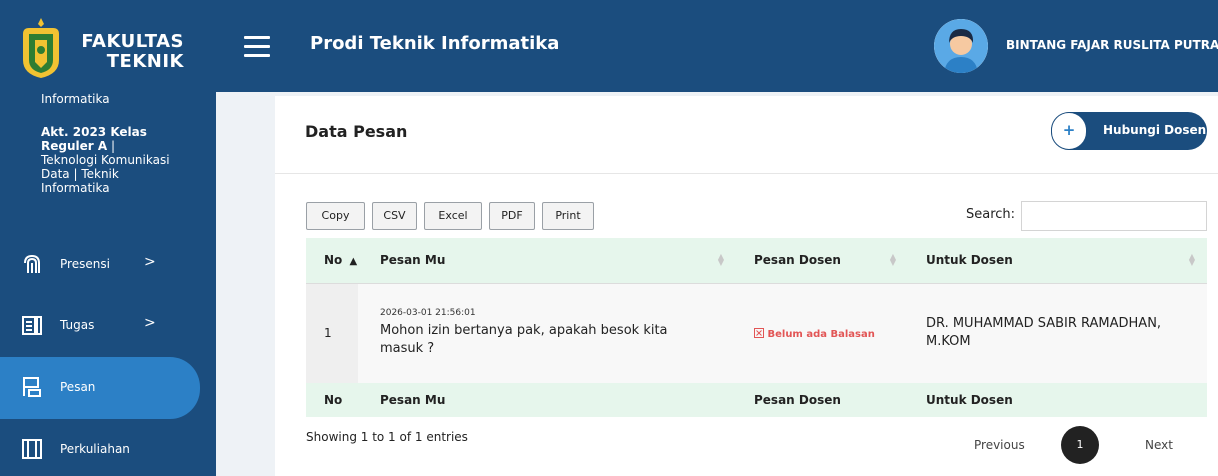  I want to click on brand-name: FAKULTAS TEKNIK, so click(132, 51).